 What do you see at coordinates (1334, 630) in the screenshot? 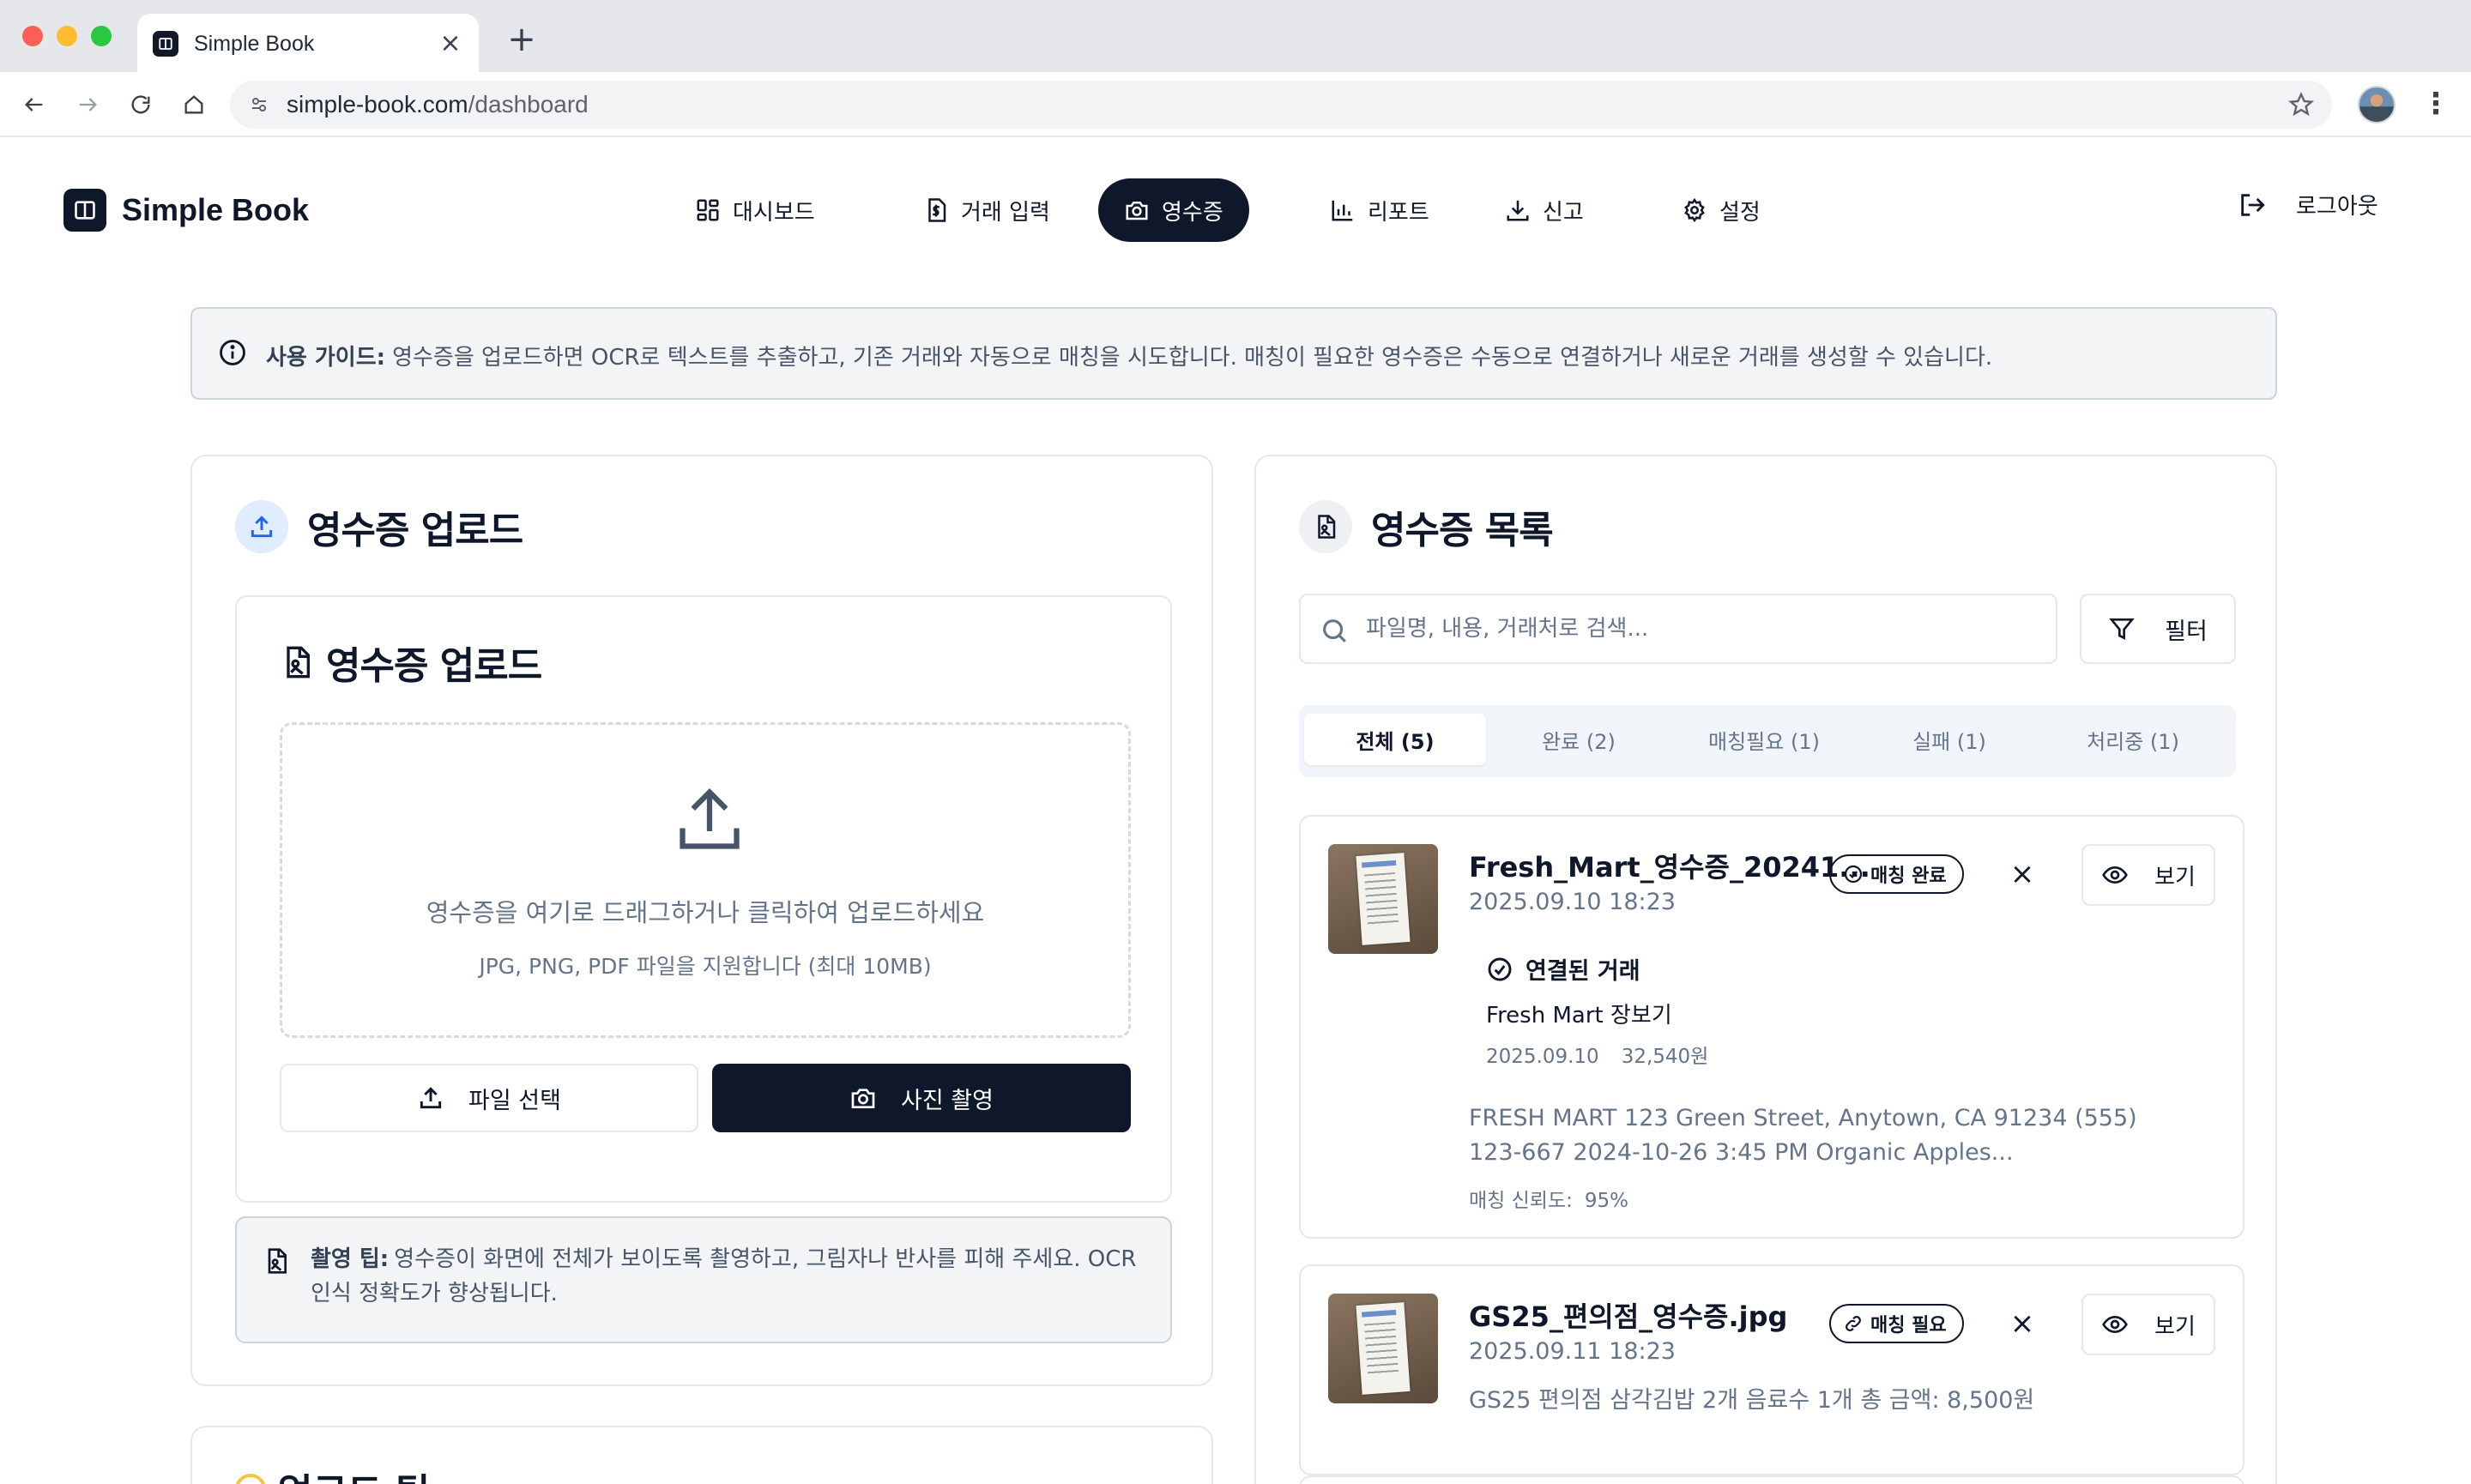
I see `search-icon` at bounding box center [1334, 630].